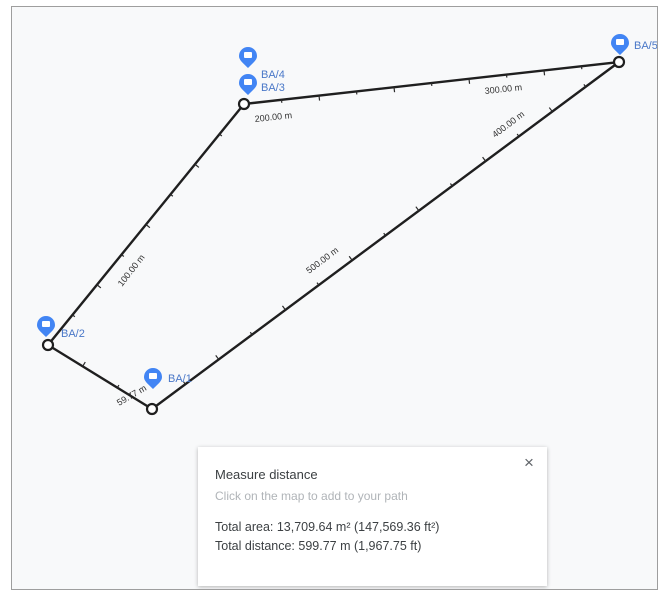 This screenshot has height=592, width=660. What do you see at coordinates (180, 379) in the screenshot?
I see `pin-label-ba-1: BA/1` at bounding box center [180, 379].